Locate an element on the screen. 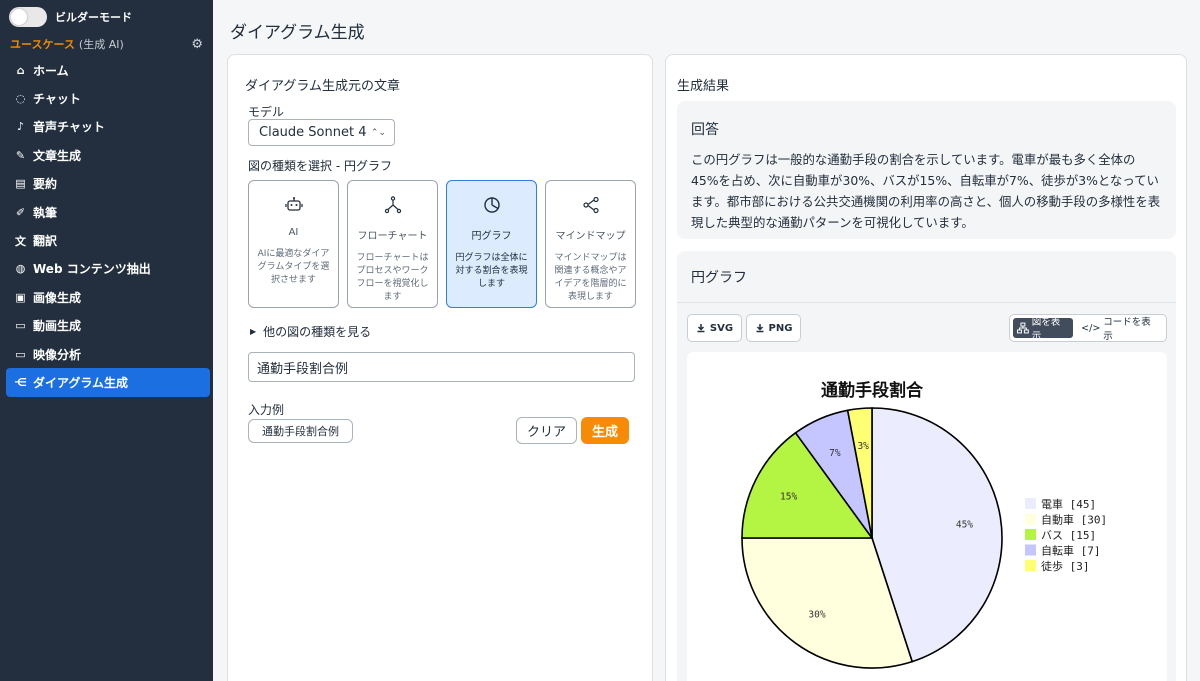  sidebar-item-label: Web コンテンツ抽出 is located at coordinates (92, 269).